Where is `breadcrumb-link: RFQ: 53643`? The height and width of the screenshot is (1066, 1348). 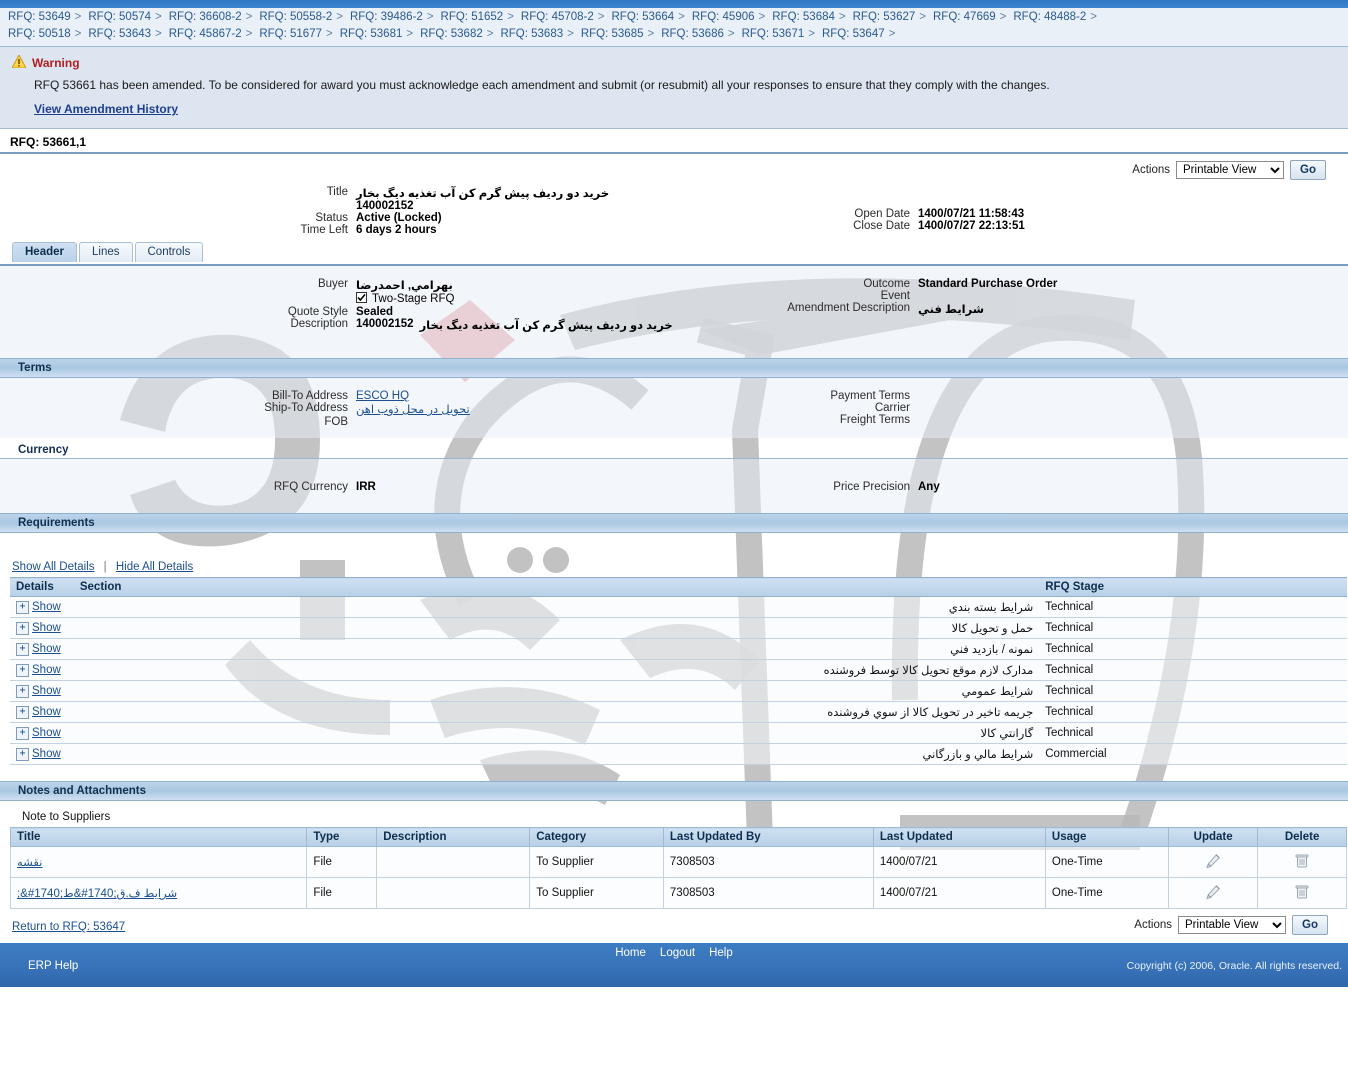 breadcrumb-link: RFQ: 53643 is located at coordinates (119, 34).